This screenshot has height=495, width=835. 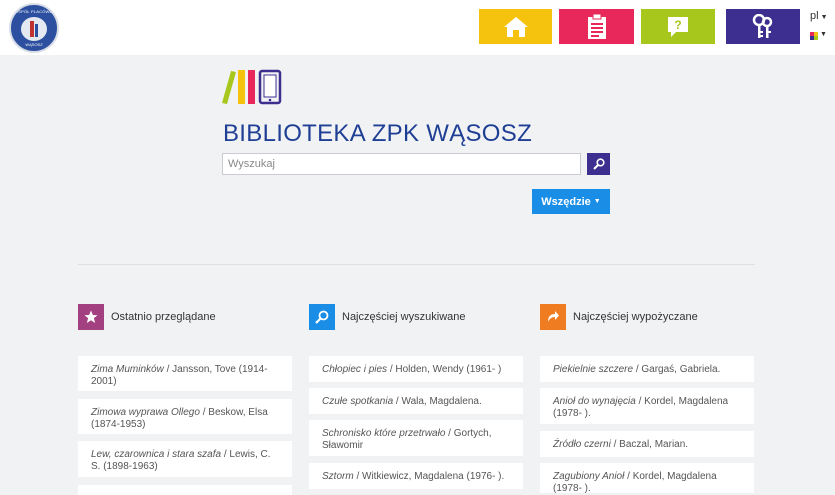 I want to click on star-icon, so click(x=91, y=317).